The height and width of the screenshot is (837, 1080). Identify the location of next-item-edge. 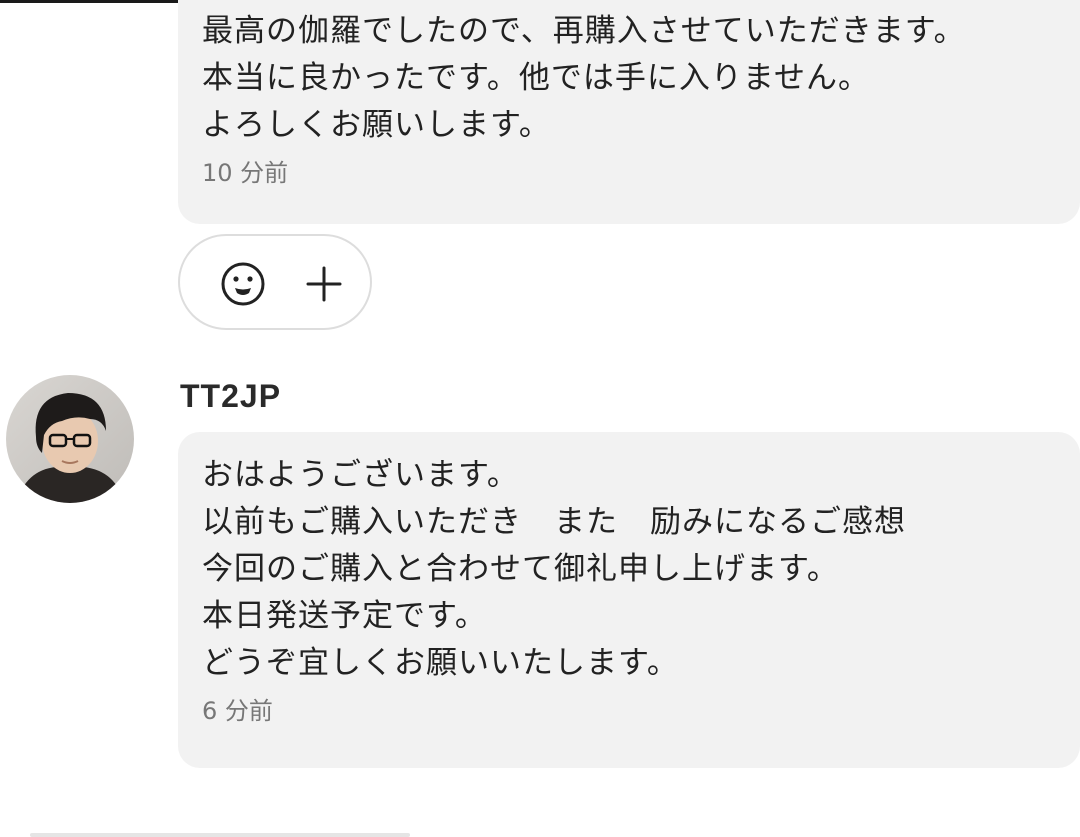
(220, 835).